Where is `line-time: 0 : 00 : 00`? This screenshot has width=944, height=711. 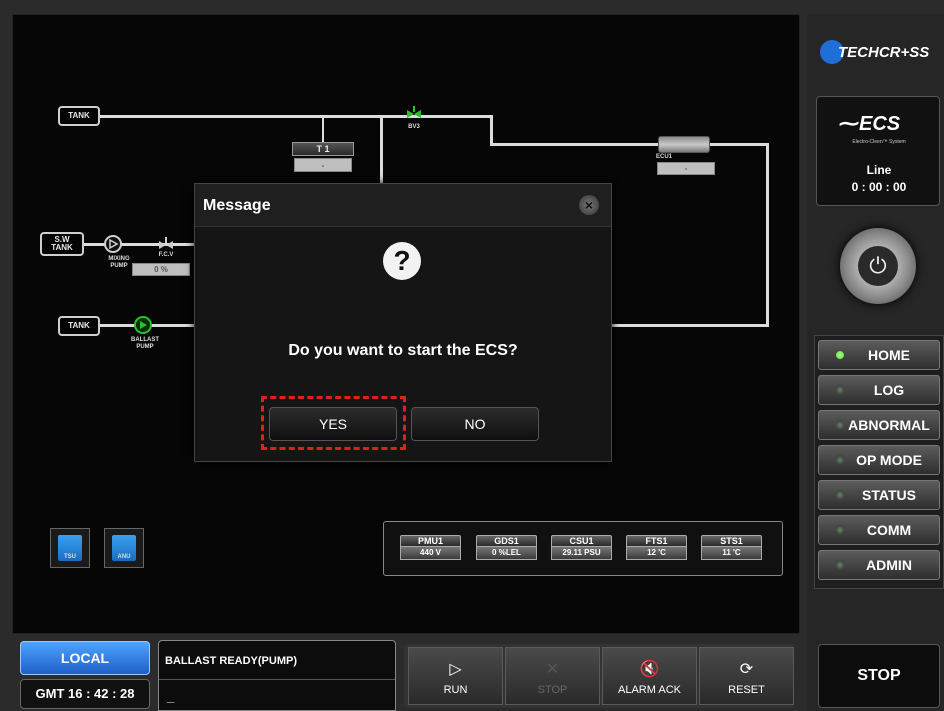
line-time: 0 : 00 : 00 is located at coordinates (879, 187).